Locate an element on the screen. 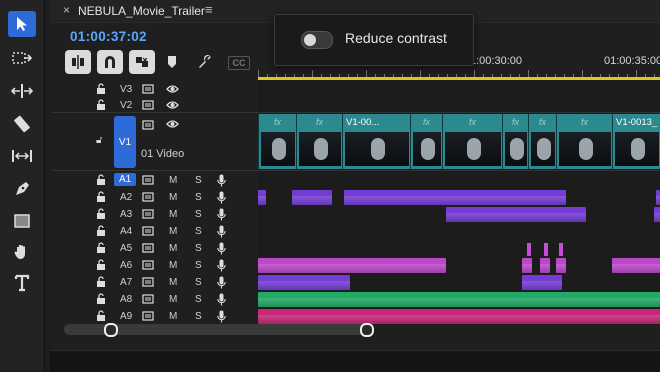 This screenshot has height=372, width=660. source-patch-v1: V1 is located at coordinates (125, 142).